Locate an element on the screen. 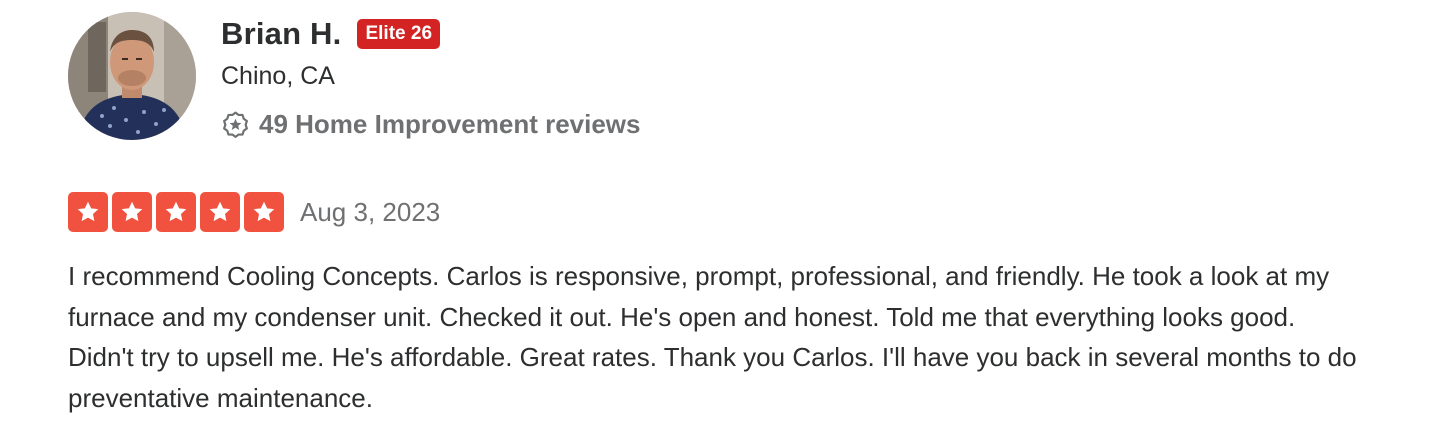 This screenshot has width=1432, height=442. review-date: Aug 3, 2023 is located at coordinates (370, 211).